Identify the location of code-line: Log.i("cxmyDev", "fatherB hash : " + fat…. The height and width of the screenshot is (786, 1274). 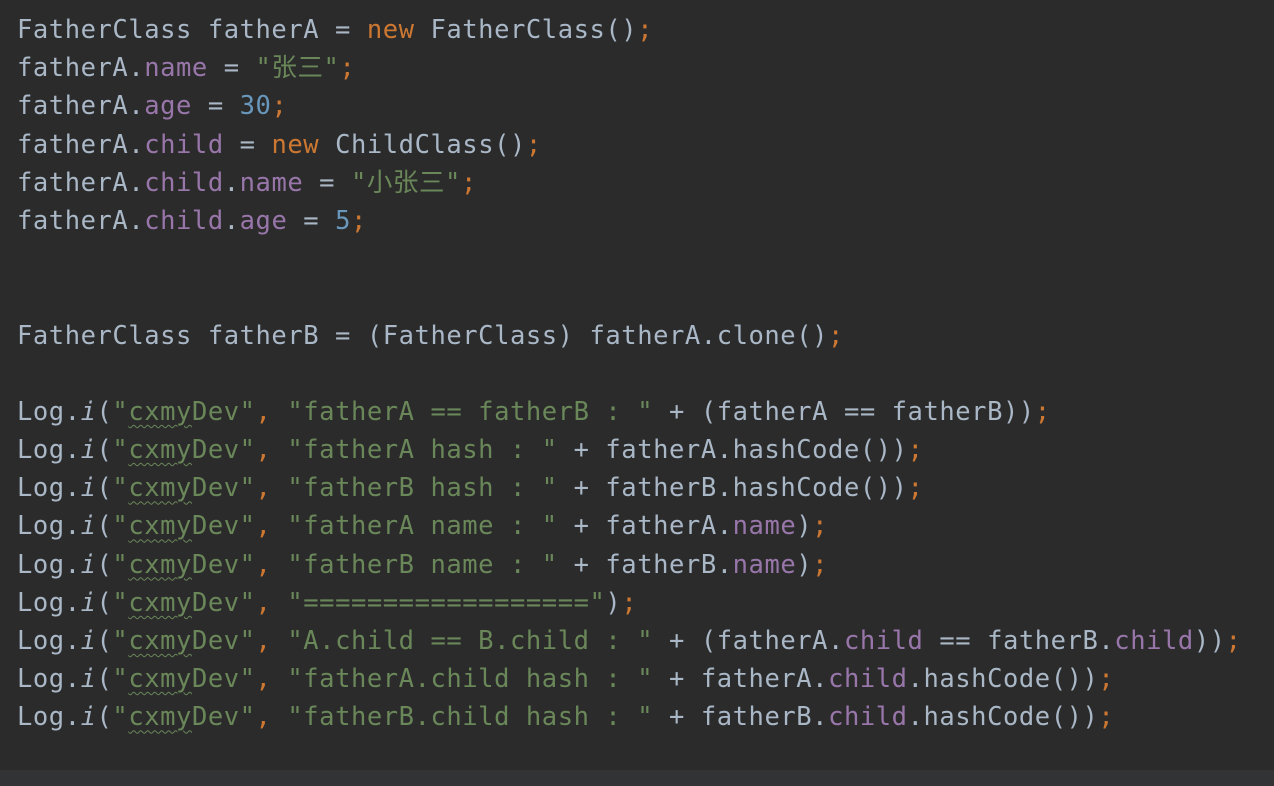
(629, 488).